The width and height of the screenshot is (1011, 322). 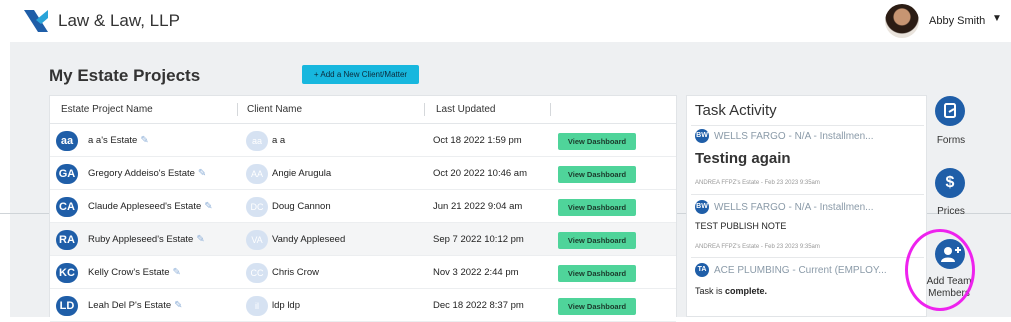 I want to click on last-updated: Oct 18 2022 1:59 pm, so click(x=477, y=140).